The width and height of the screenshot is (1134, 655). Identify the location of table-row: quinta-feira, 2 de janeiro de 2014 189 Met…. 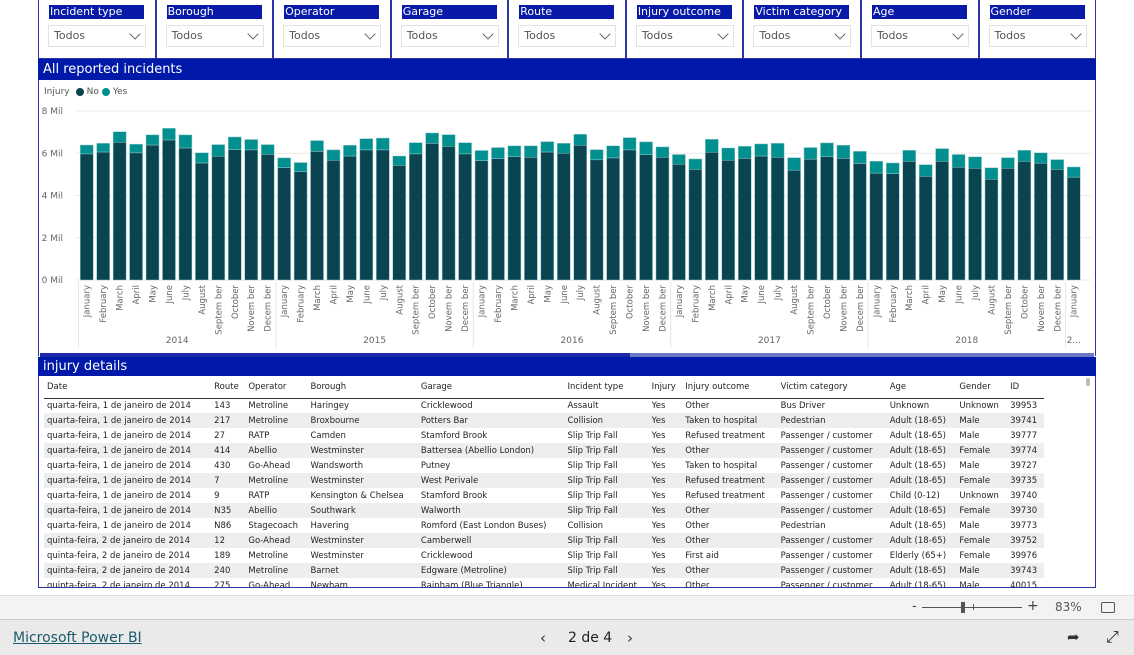
(544, 555).